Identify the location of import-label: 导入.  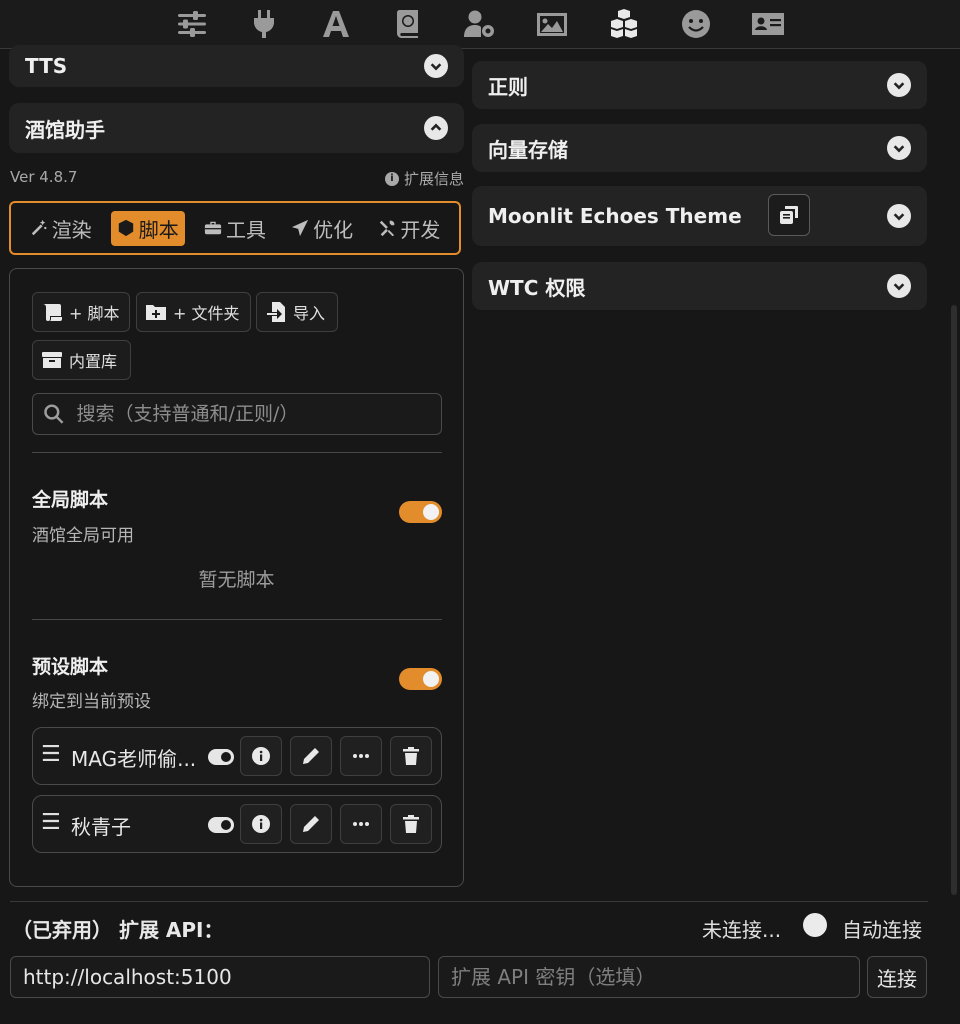
(309, 313).